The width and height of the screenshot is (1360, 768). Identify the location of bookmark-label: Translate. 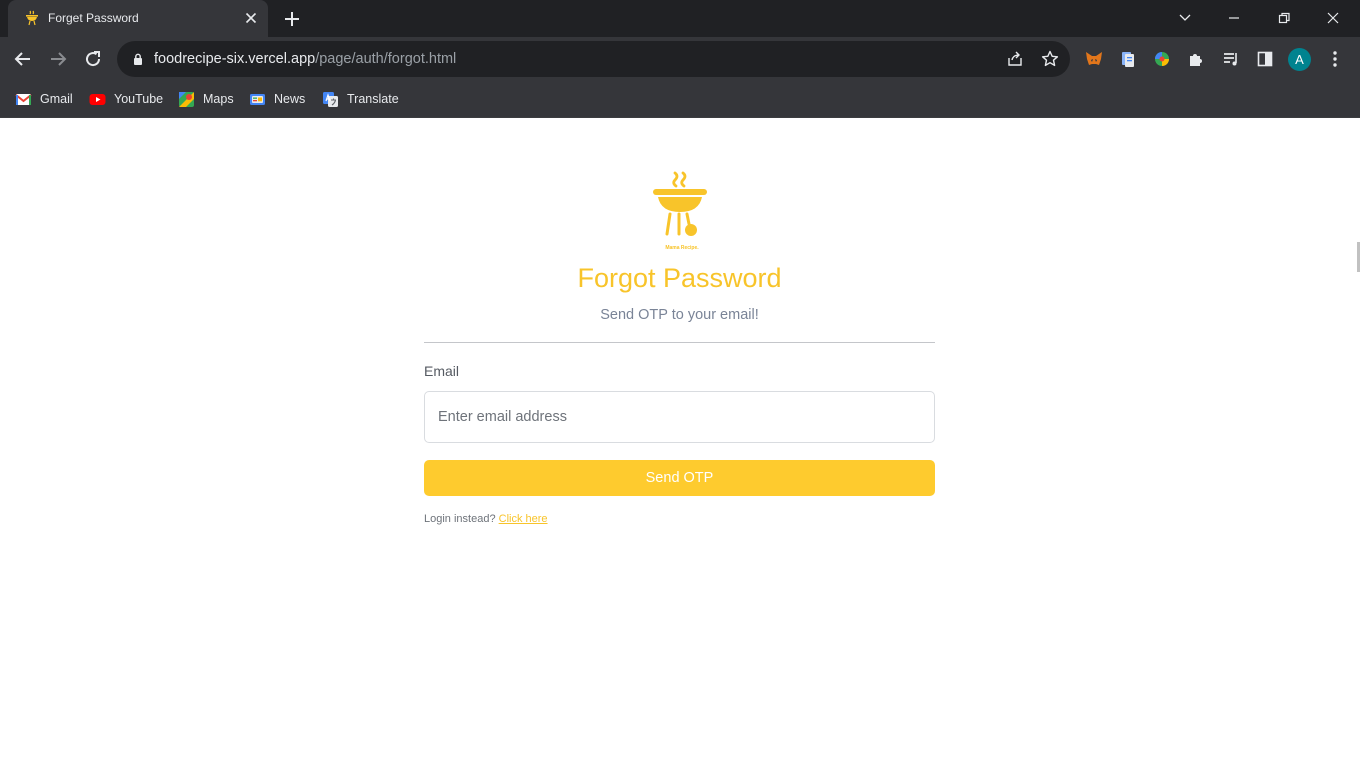
(373, 99).